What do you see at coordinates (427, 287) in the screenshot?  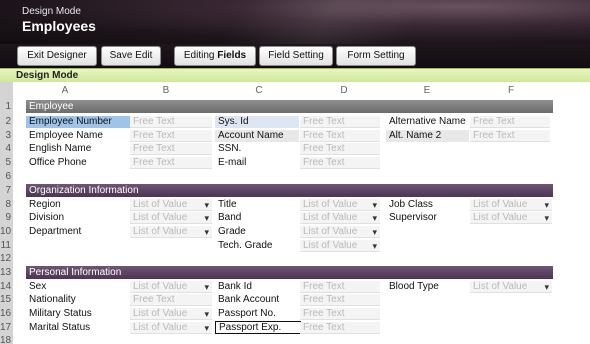 I see `field-label-blood-type: Blood Type` at bounding box center [427, 287].